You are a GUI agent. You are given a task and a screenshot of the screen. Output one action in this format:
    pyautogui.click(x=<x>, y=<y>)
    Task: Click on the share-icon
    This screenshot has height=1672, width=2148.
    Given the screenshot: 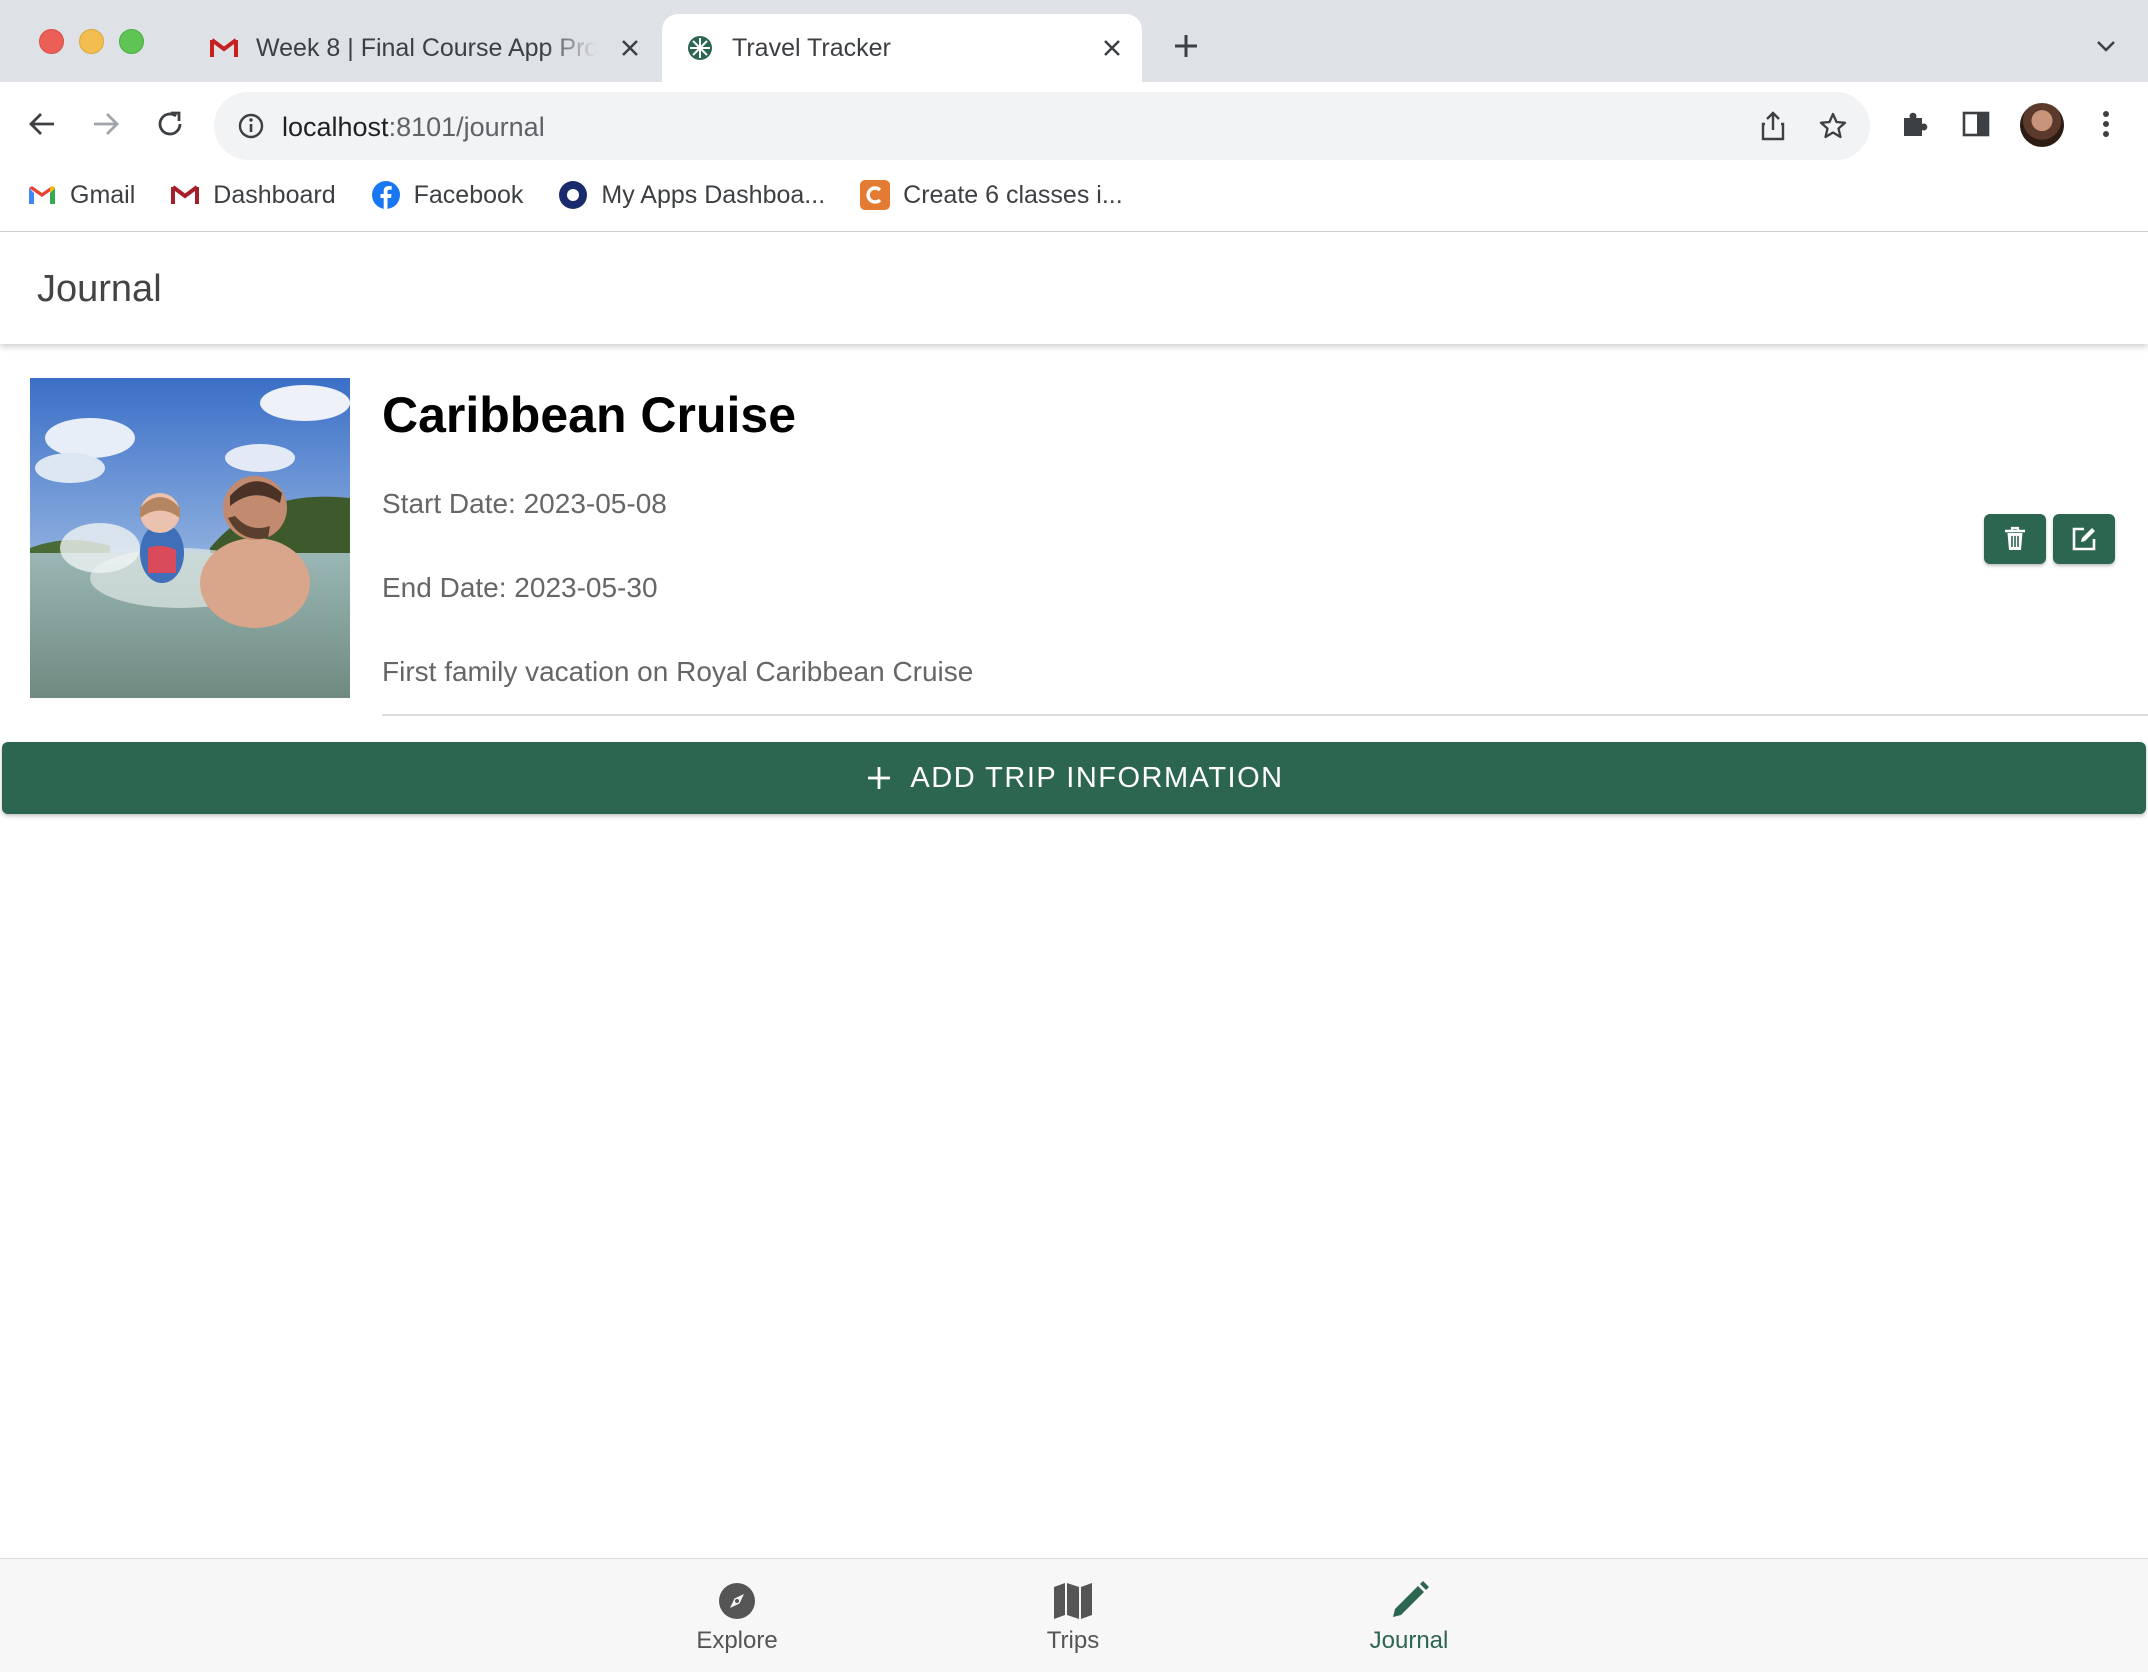 What is the action you would take?
    pyautogui.click(x=1773, y=126)
    